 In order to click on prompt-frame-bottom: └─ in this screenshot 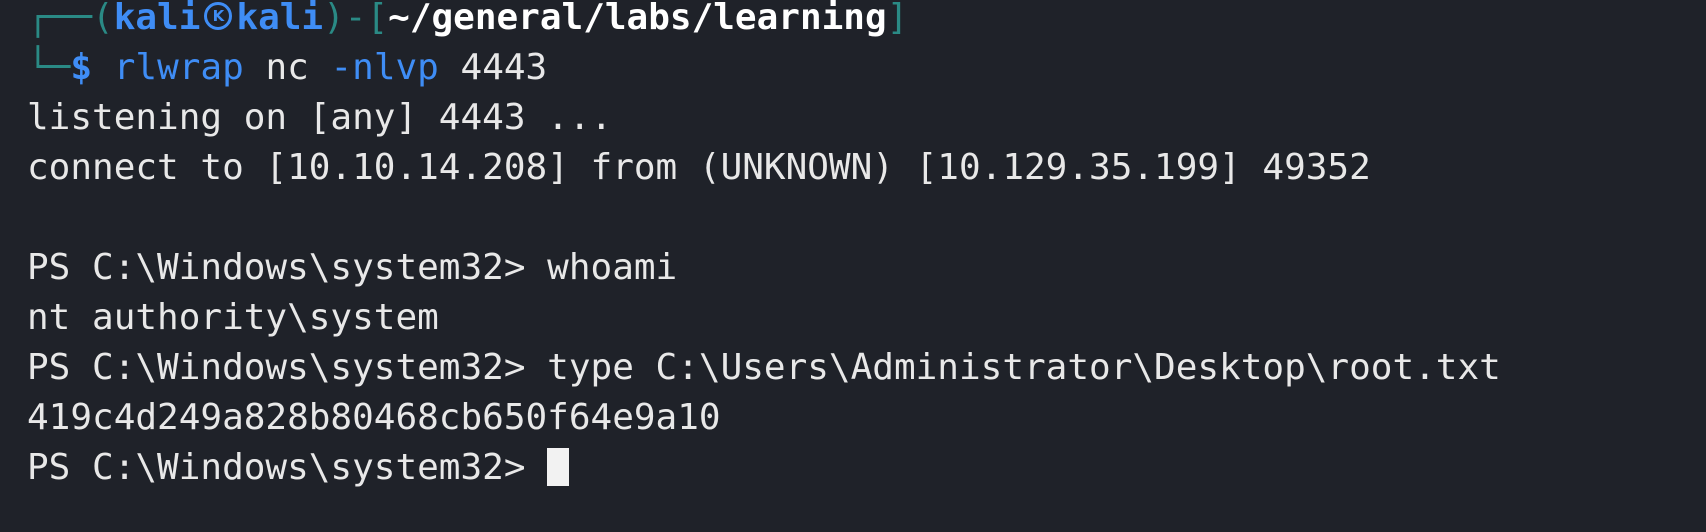, I will do `click(49, 67)`.